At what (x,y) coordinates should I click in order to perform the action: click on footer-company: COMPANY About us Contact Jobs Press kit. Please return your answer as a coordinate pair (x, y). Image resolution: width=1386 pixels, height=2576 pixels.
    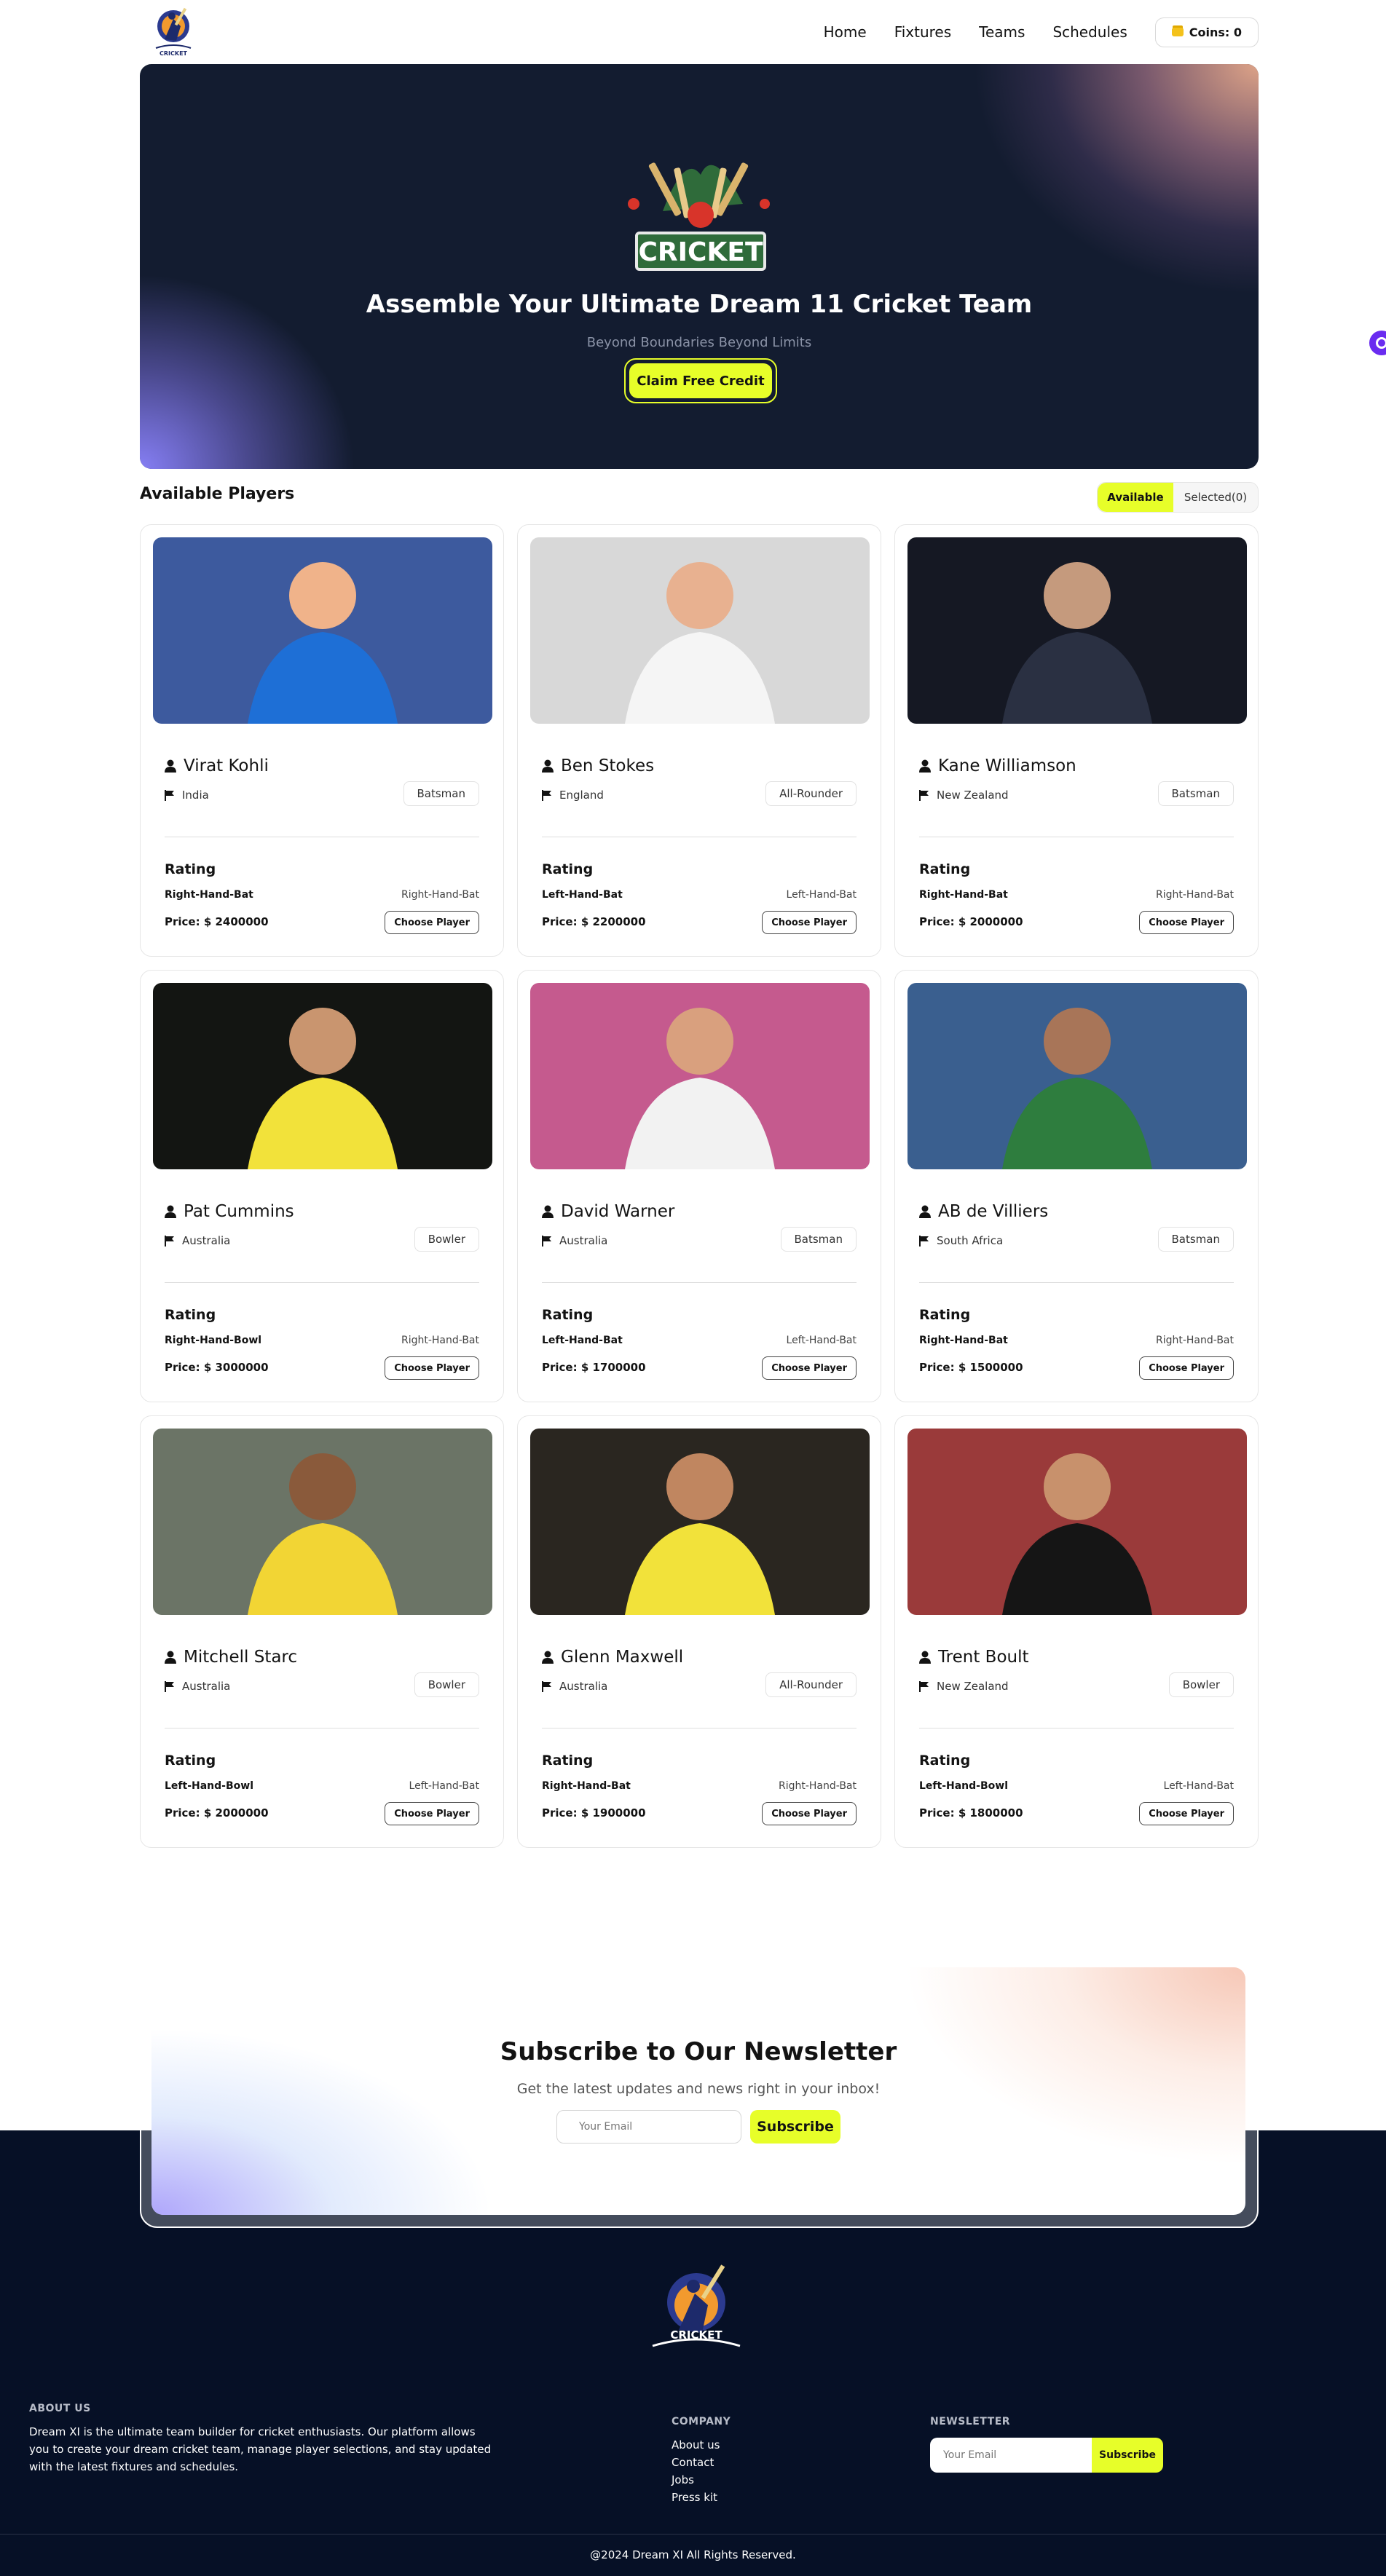
    Looking at the image, I should click on (701, 2461).